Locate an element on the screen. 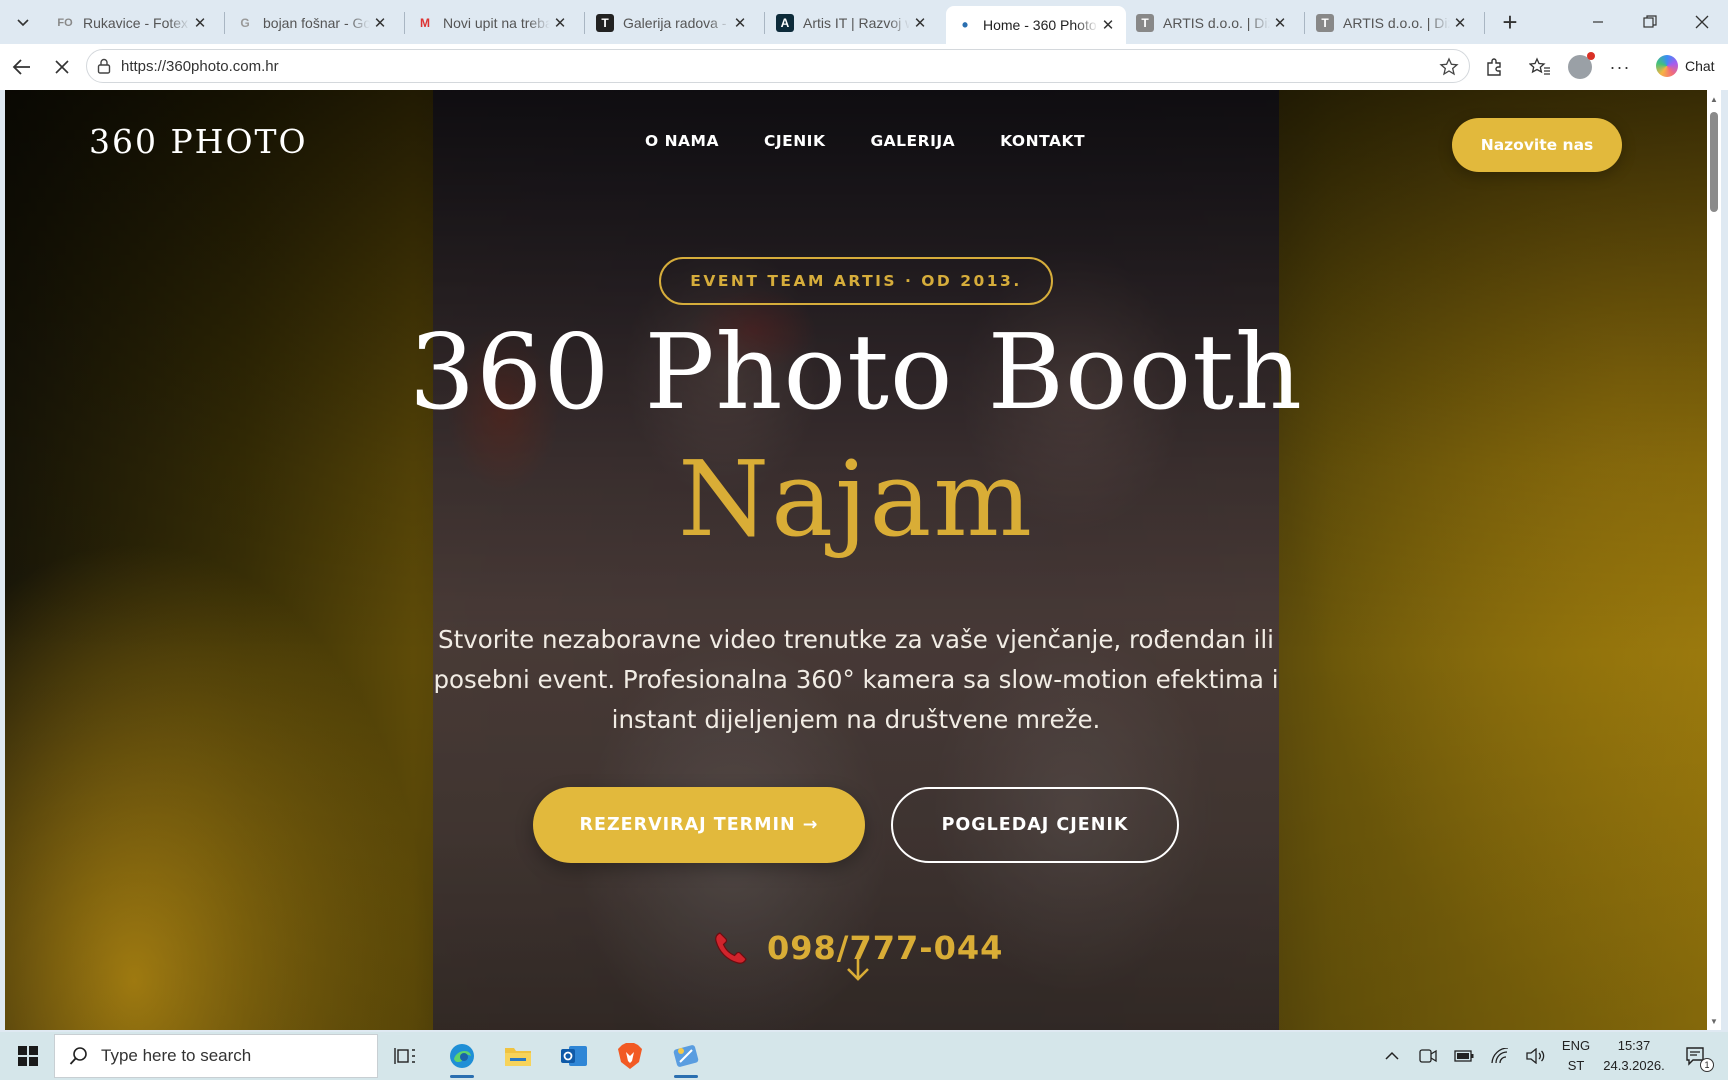 This screenshot has height=1080, width=1728. tab-title: Rukavice - Fotex is located at coordinates (136, 23).